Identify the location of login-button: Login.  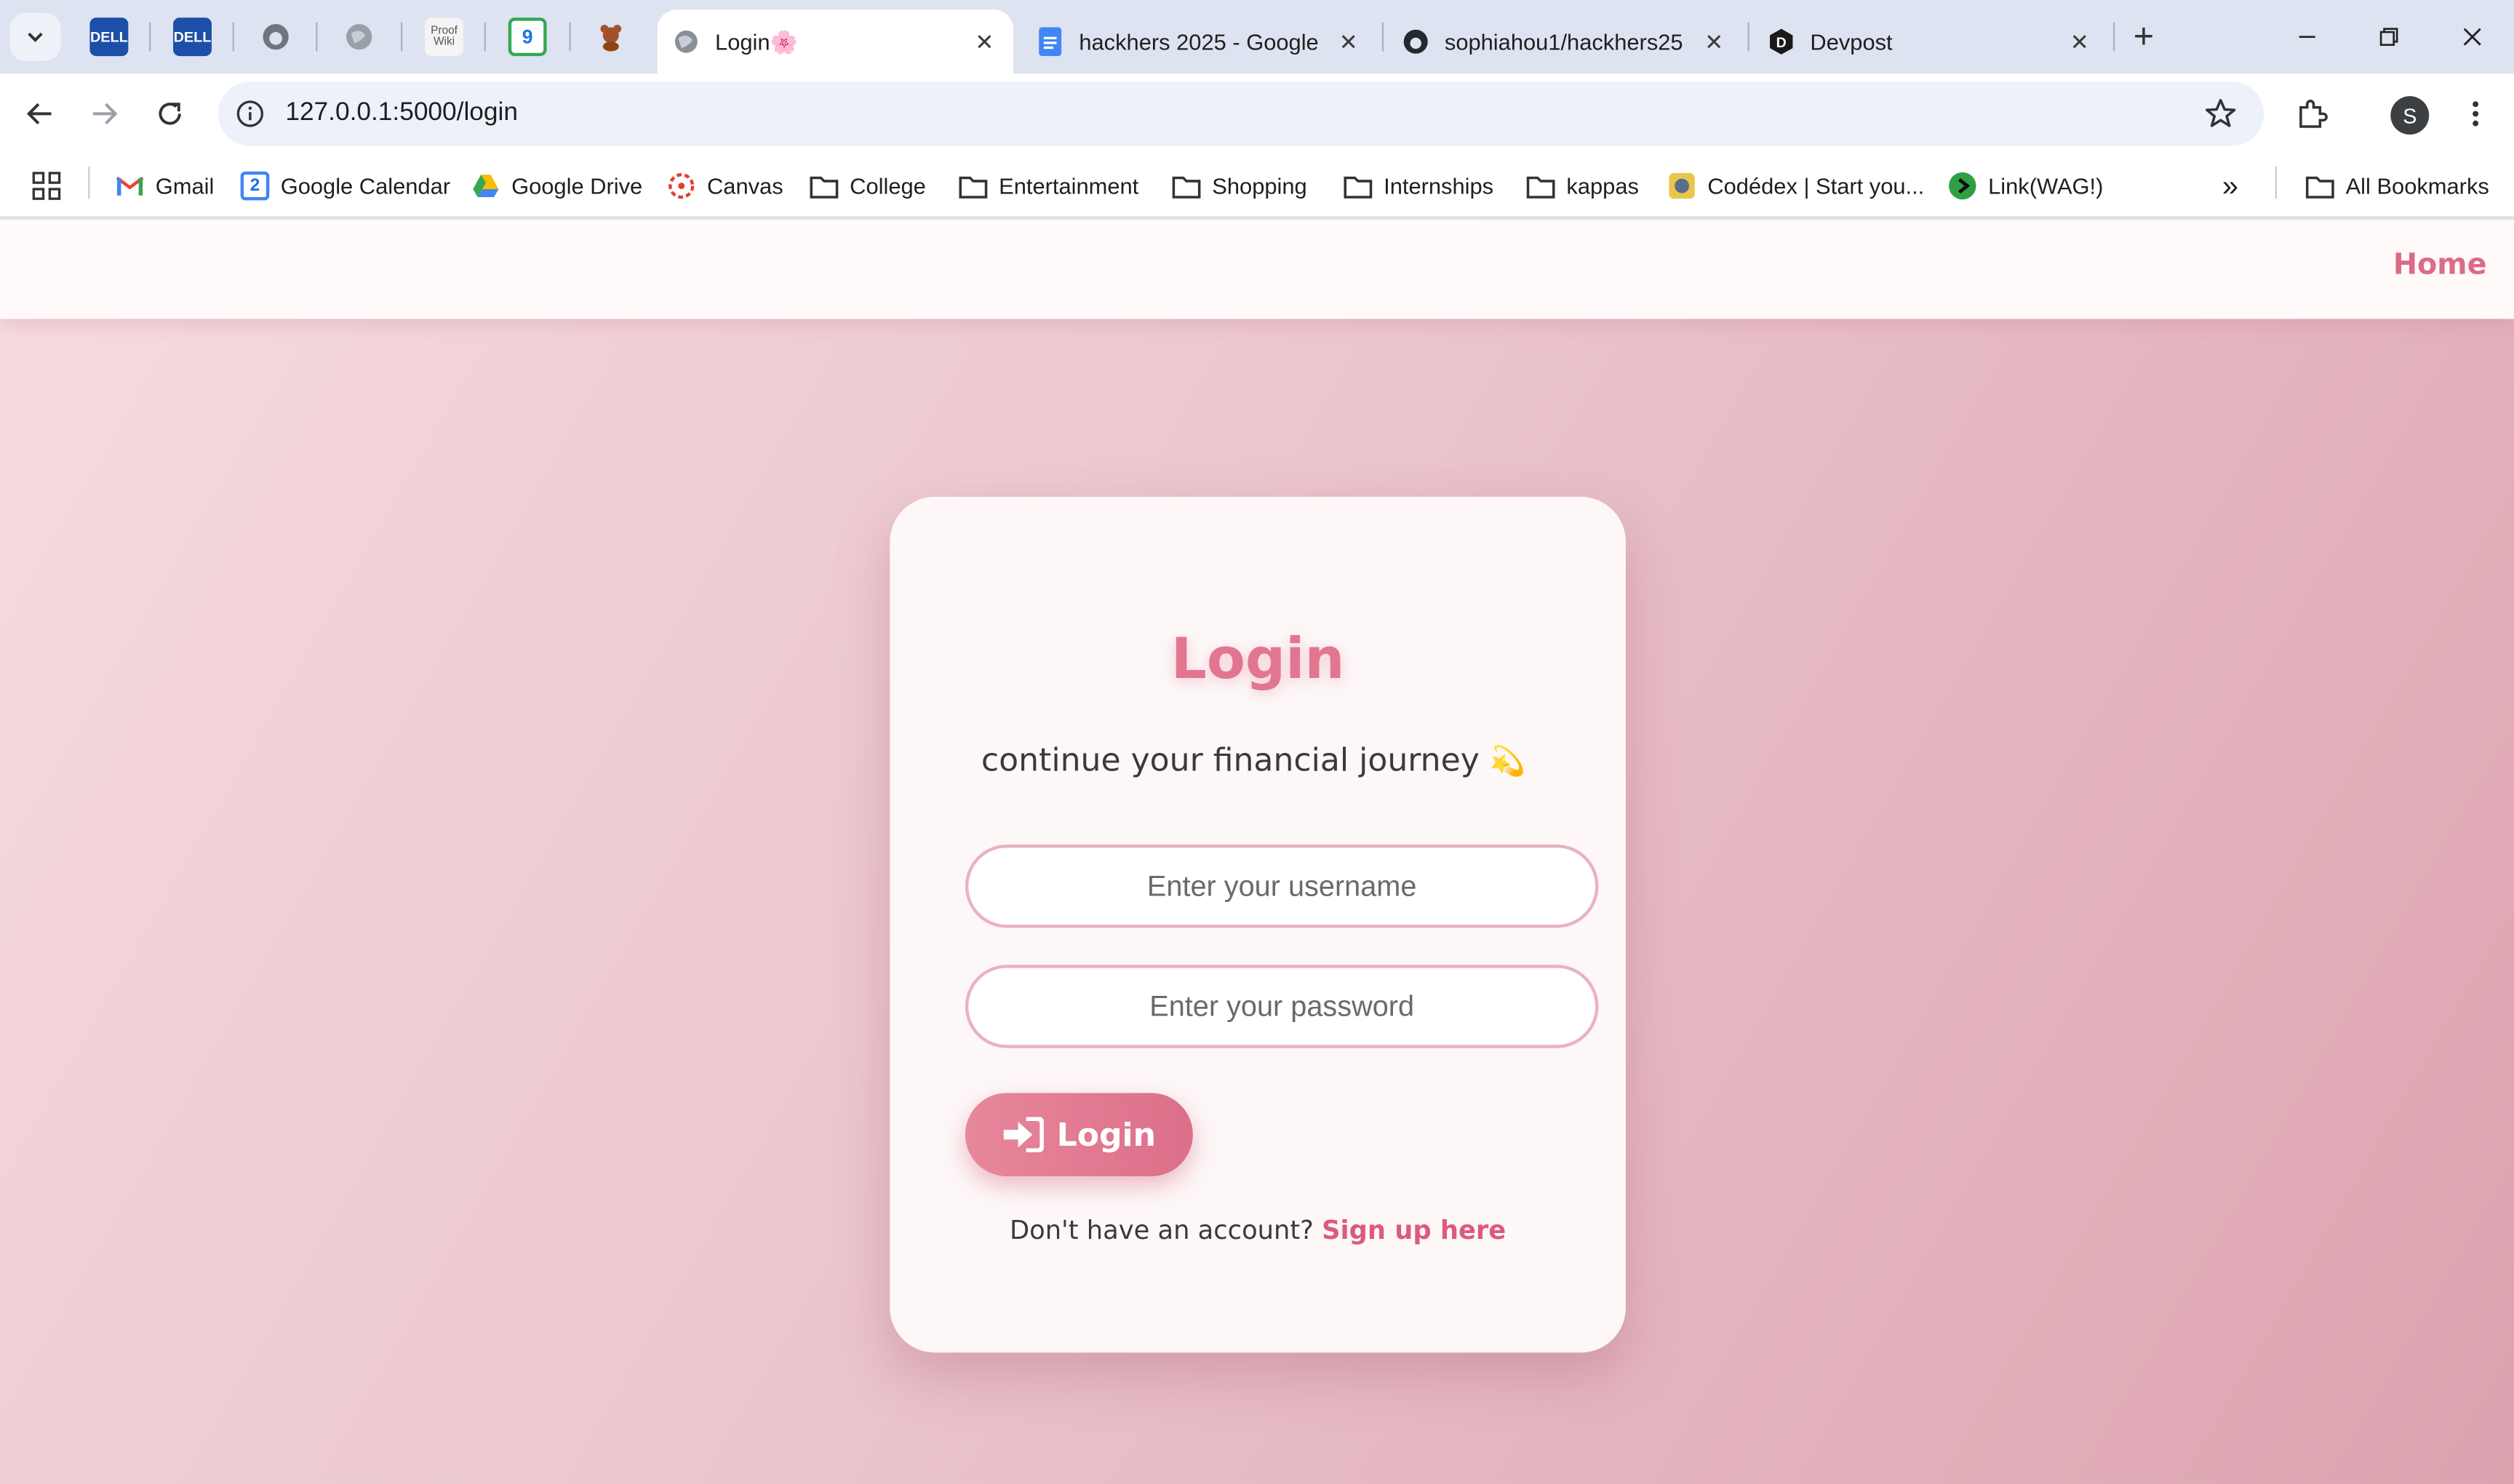
(1079, 1135).